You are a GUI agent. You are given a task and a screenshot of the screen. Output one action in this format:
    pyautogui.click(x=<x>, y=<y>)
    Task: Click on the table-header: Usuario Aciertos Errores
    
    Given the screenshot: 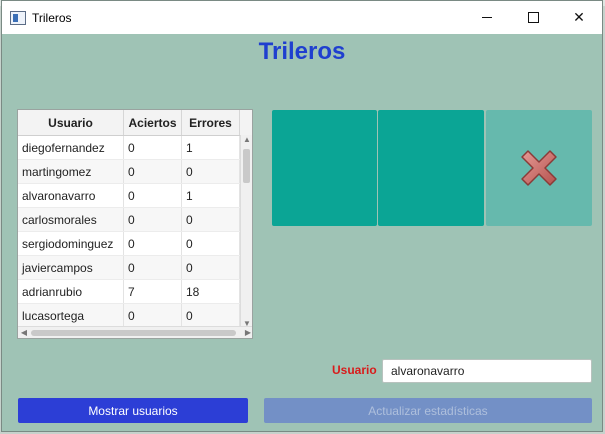 What is the action you would take?
    pyautogui.click(x=135, y=123)
    